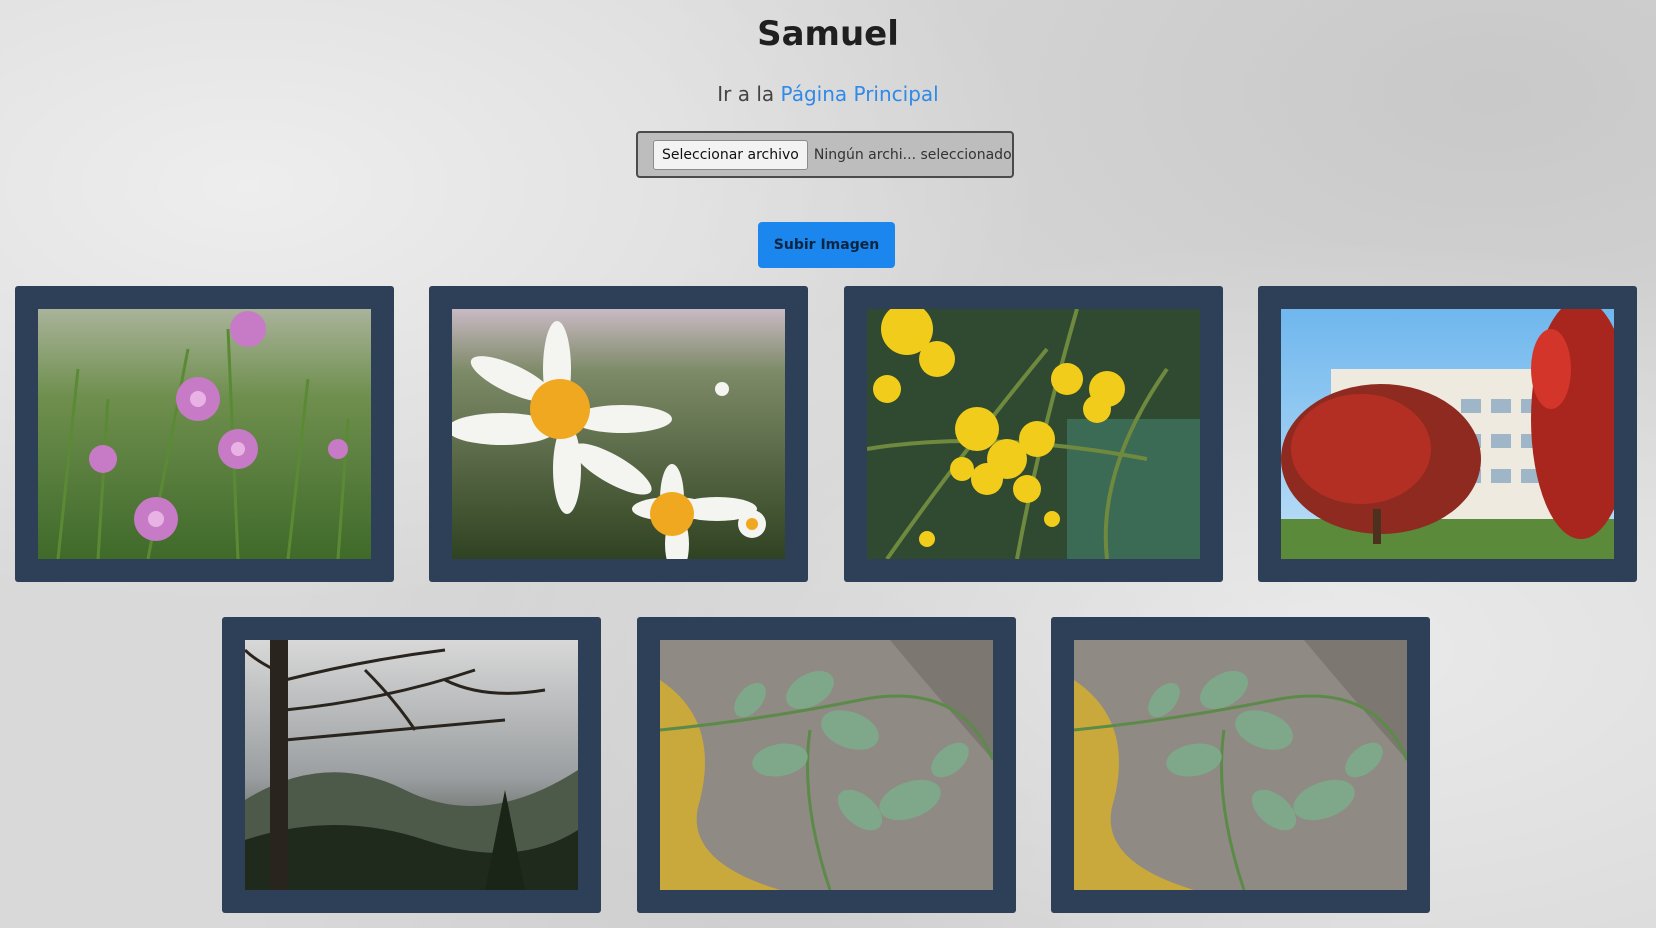  Describe the element at coordinates (912, 154) in the screenshot. I see `file-name-text: Ningún archi... seleccionado` at that location.